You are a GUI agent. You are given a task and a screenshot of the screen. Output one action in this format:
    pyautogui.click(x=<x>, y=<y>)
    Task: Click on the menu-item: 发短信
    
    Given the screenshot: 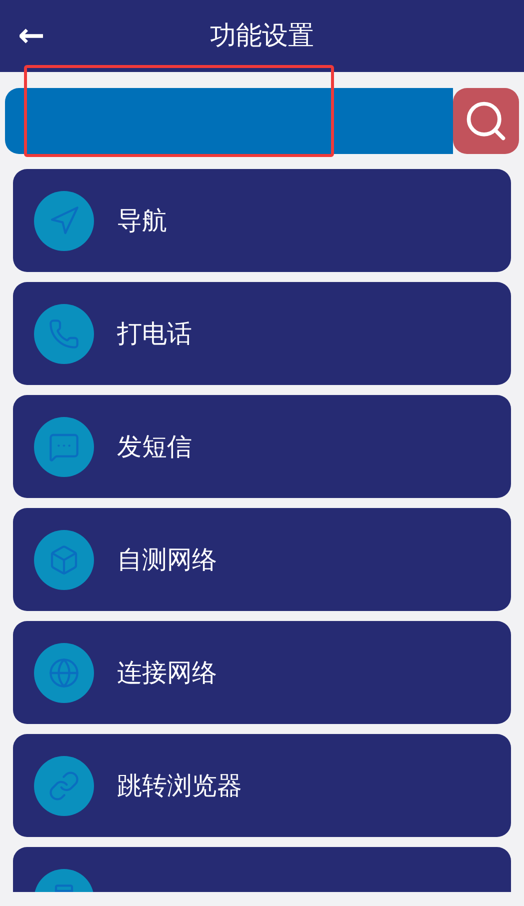 What is the action you would take?
    pyautogui.click(x=262, y=446)
    